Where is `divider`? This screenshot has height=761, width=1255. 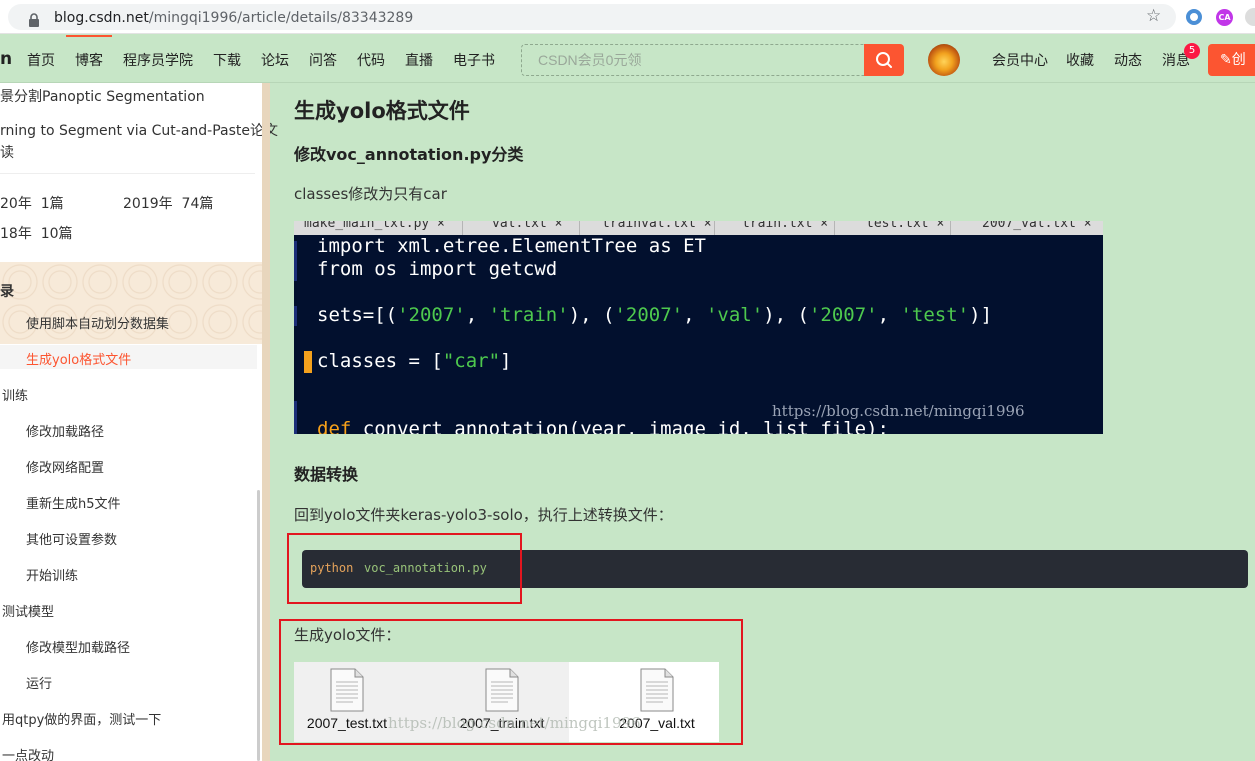 divider is located at coordinates (127, 173).